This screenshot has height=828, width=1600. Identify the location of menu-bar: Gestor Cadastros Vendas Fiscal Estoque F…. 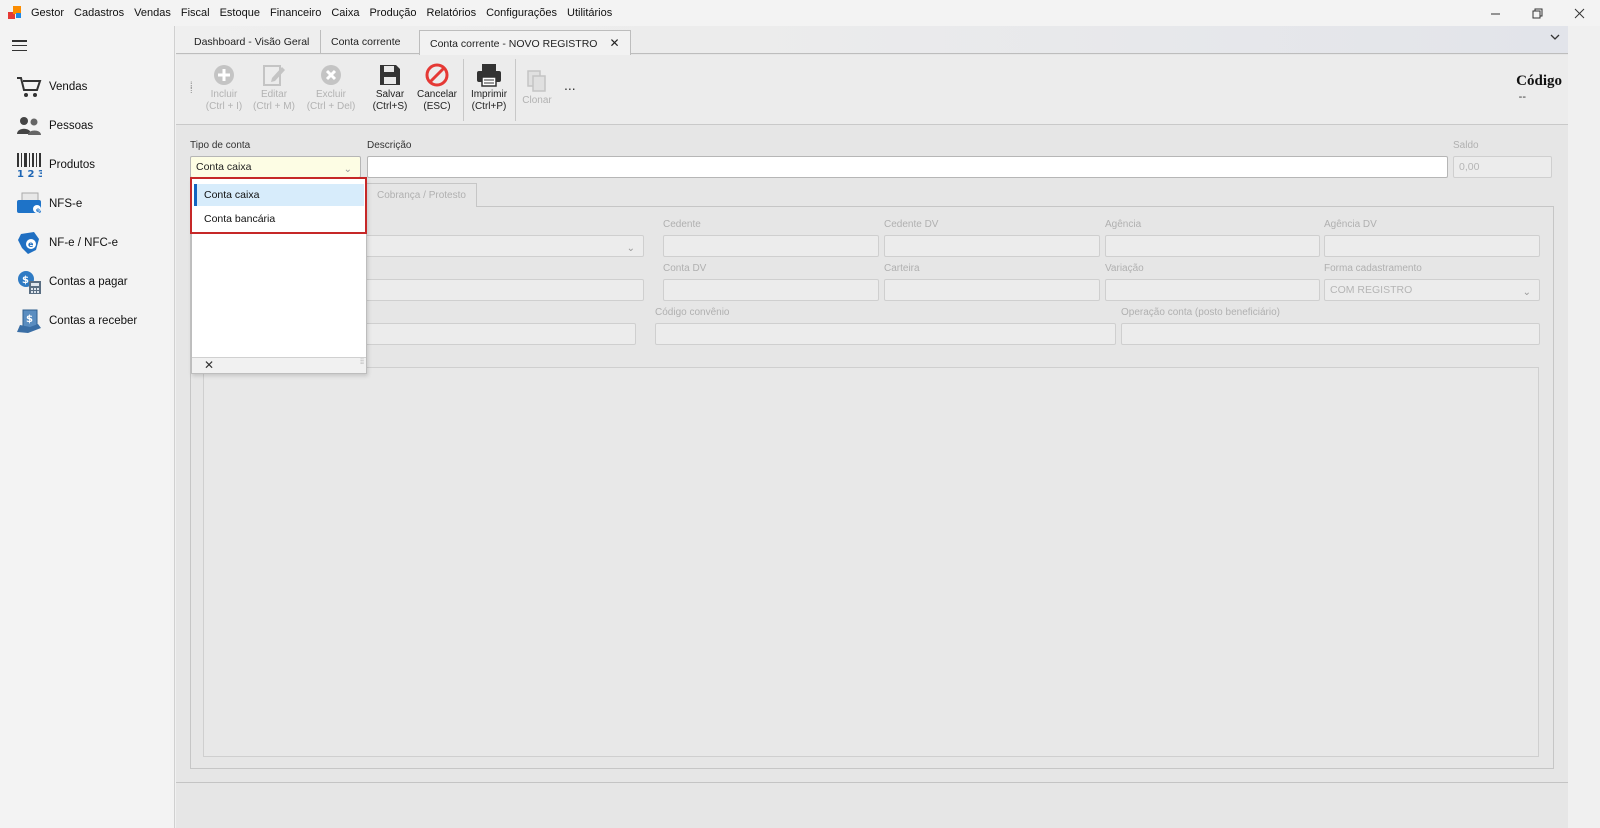
(800, 13).